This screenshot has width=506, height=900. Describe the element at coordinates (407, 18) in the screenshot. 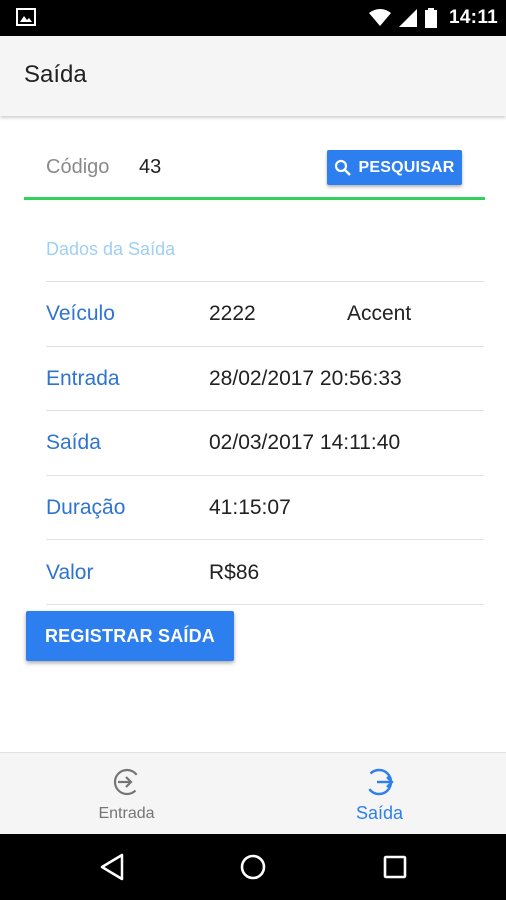

I see `signal-icon` at that location.